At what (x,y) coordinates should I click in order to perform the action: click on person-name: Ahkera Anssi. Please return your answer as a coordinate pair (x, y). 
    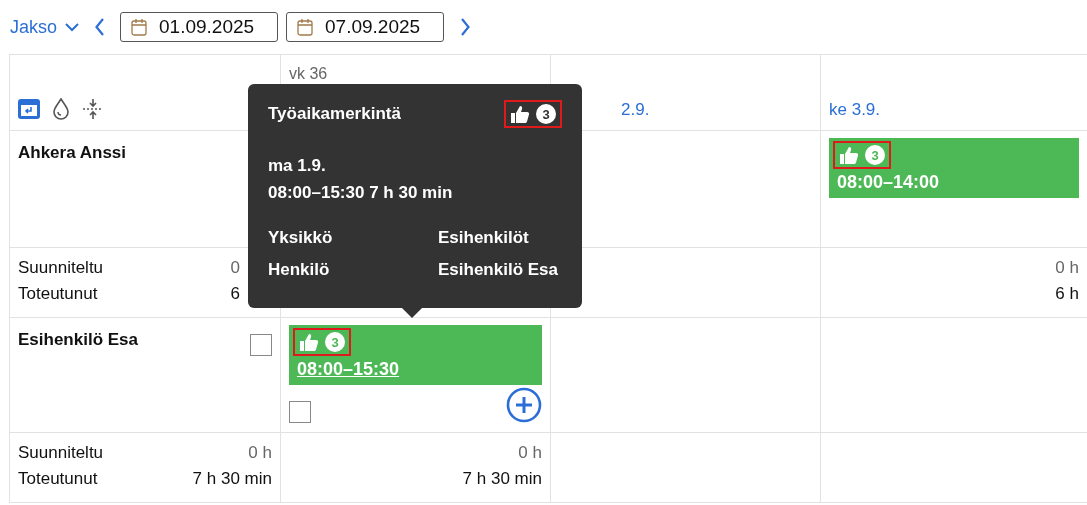
    Looking at the image, I should click on (72, 153).